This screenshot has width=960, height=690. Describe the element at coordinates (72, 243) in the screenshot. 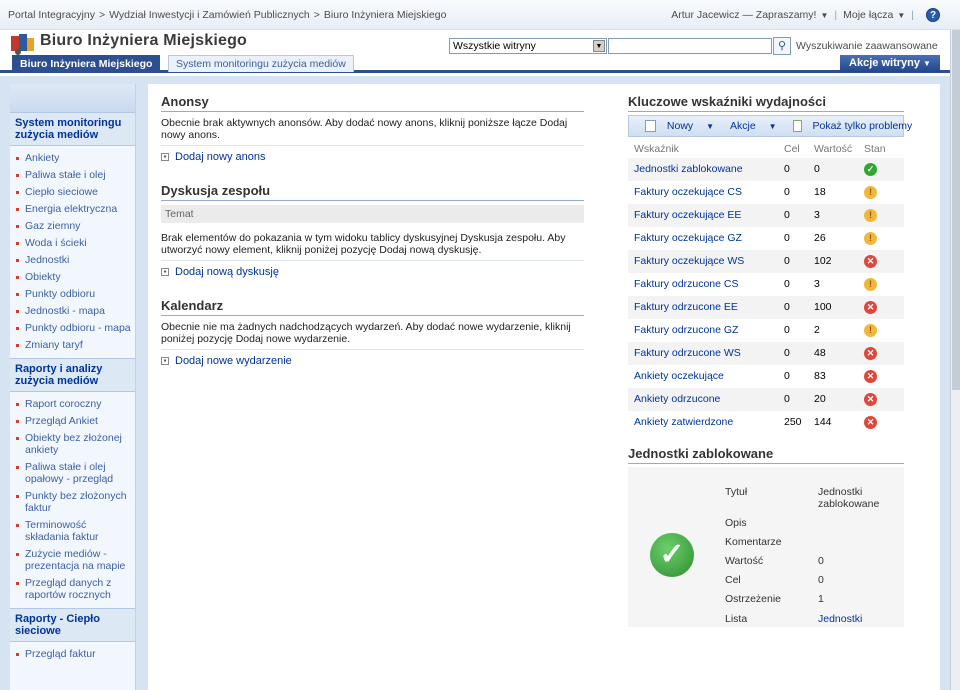

I see `nav-item: Woda i ścieki` at that location.